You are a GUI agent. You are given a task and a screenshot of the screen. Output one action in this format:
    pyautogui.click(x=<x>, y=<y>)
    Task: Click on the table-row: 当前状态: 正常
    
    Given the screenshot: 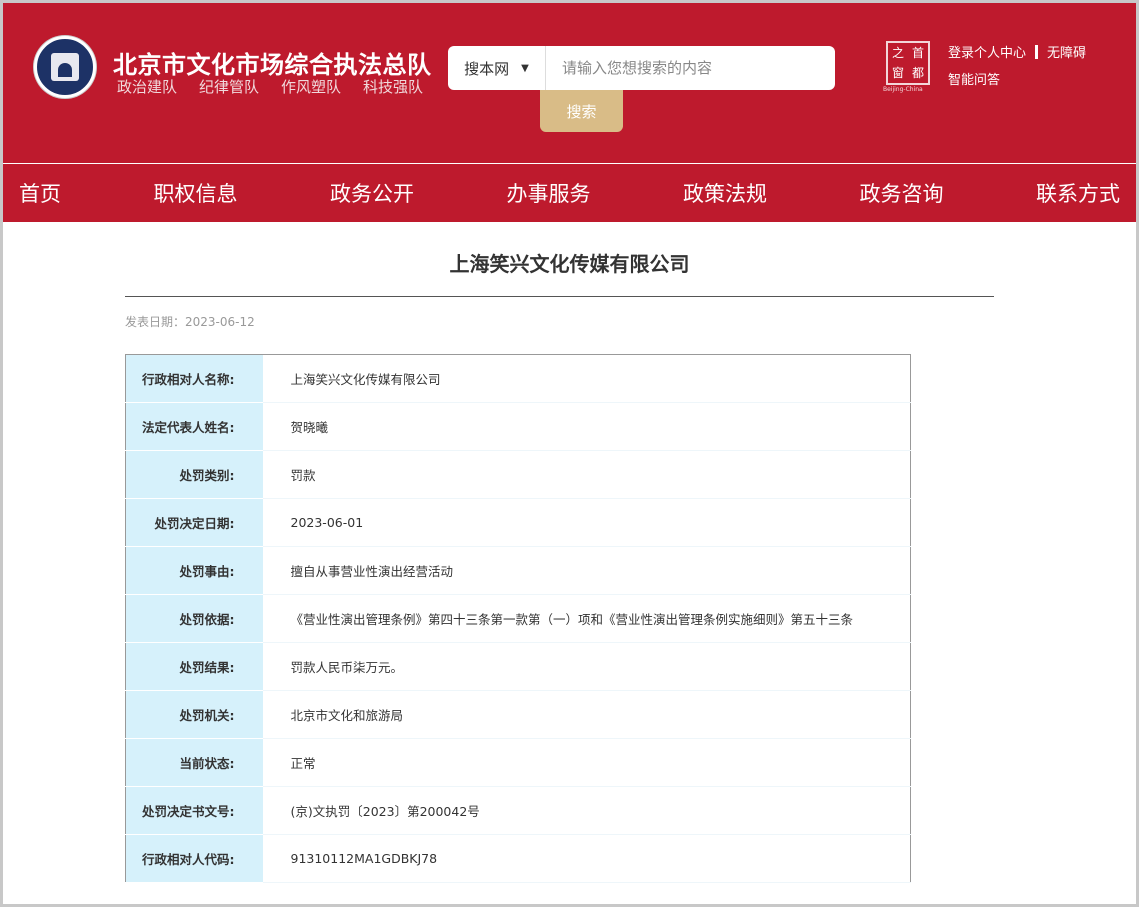 What is the action you would take?
    pyautogui.click(x=518, y=762)
    